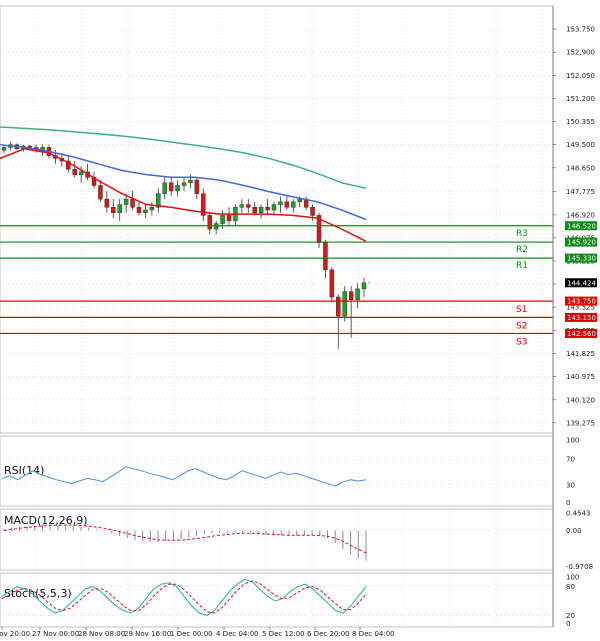  What do you see at coordinates (24, 470) in the screenshot?
I see `indicator-title: RSI(14)` at bounding box center [24, 470].